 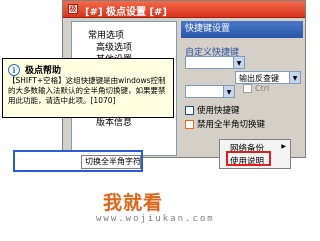 I want to click on shortcut-select-3: ▼, so click(x=210, y=91).